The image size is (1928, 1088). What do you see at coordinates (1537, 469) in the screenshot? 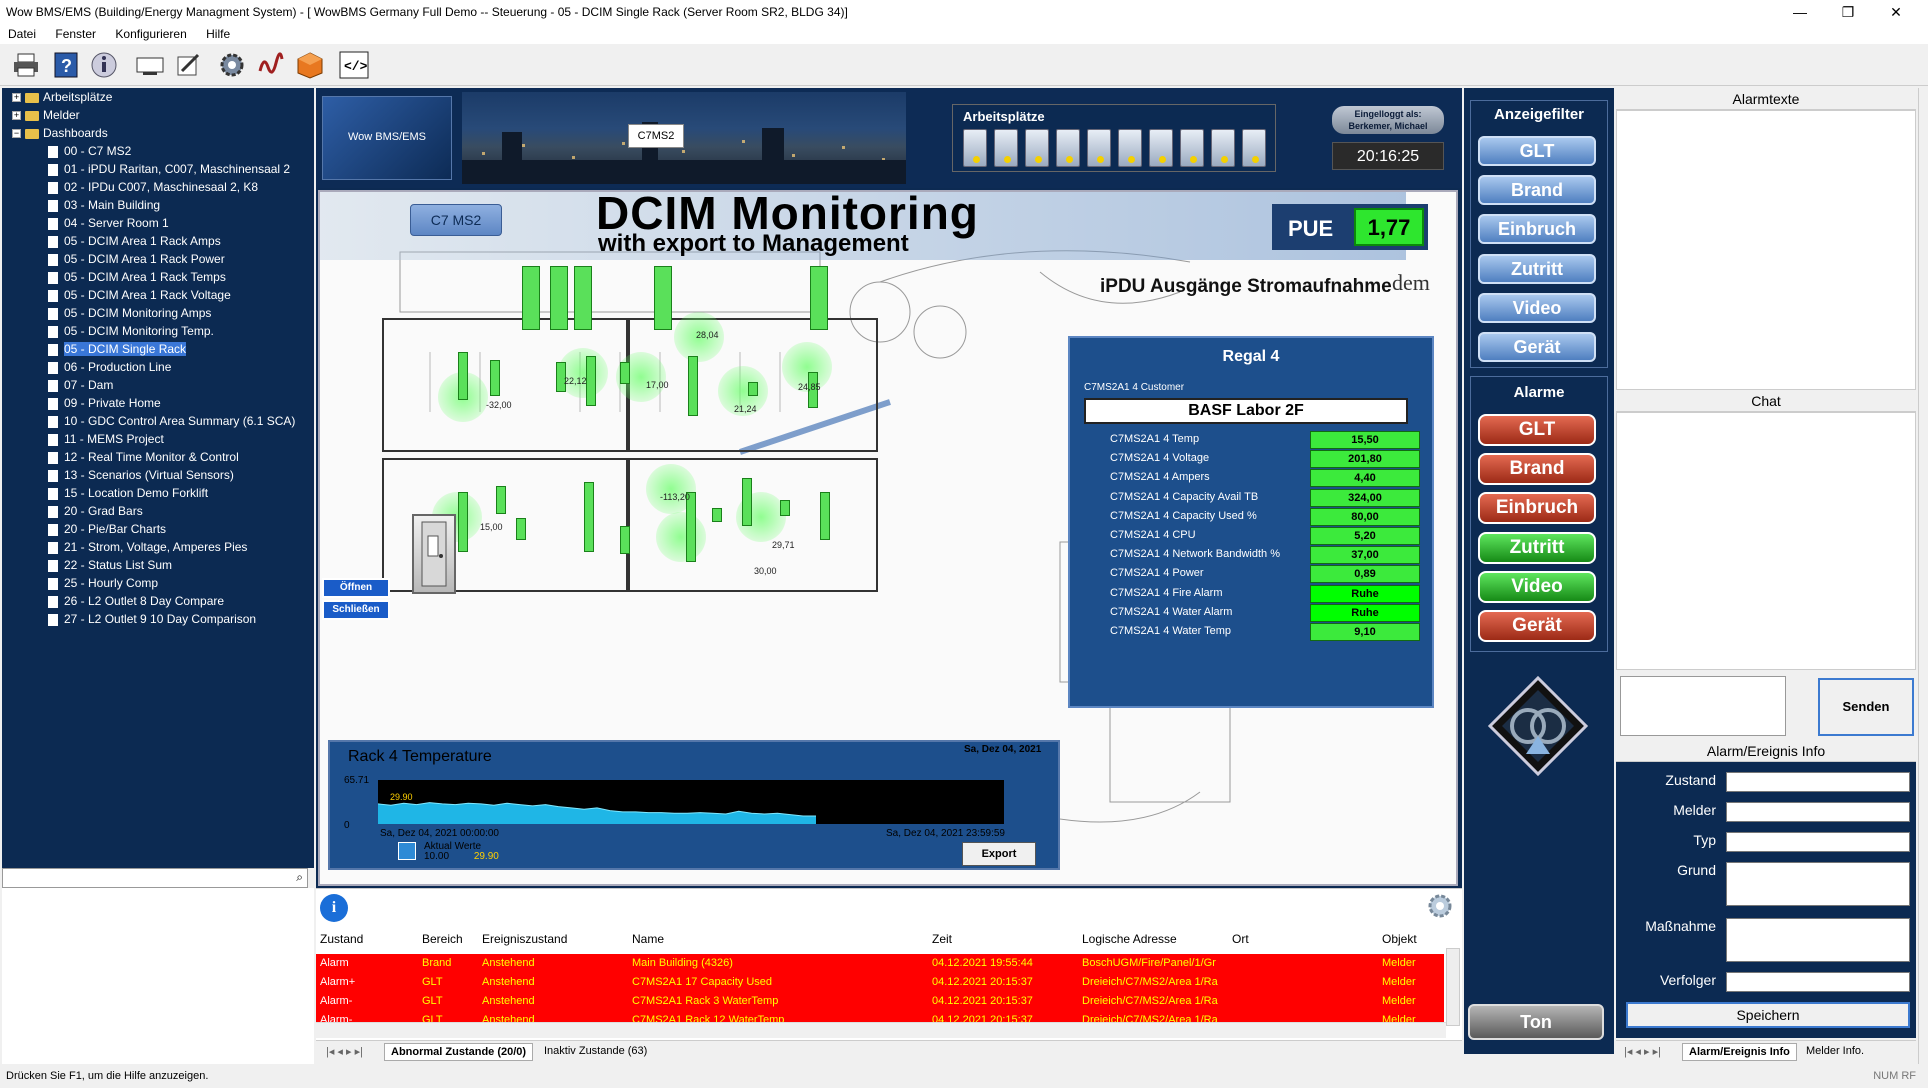
I see `alarm-button: Brand` at bounding box center [1537, 469].